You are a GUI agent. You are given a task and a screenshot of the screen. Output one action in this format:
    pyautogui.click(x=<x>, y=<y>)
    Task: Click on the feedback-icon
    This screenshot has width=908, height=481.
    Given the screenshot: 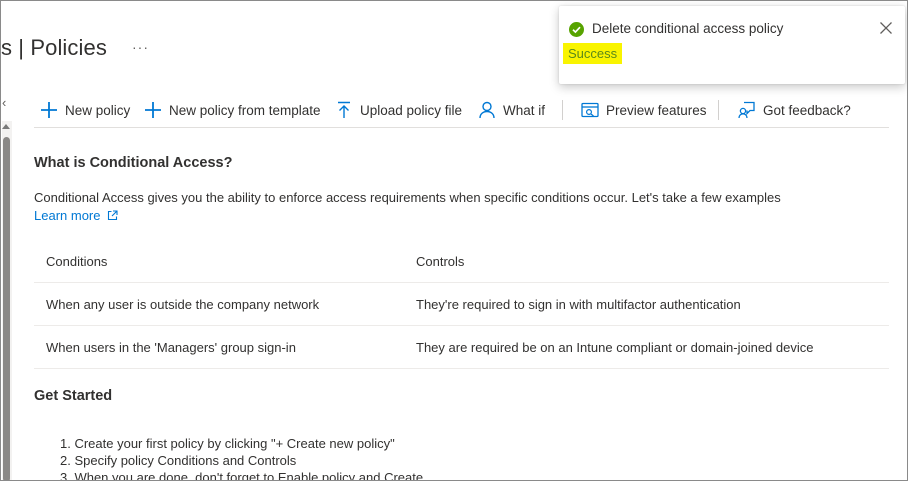 What is the action you would take?
    pyautogui.click(x=747, y=110)
    